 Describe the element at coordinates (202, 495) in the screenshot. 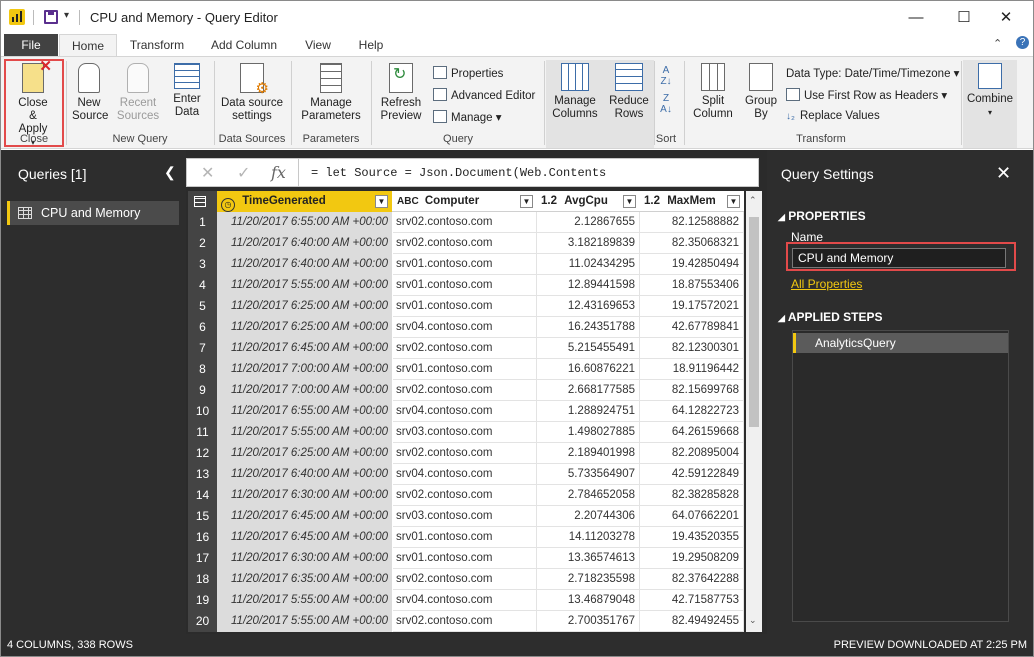

I see `row-number: 14` at that location.